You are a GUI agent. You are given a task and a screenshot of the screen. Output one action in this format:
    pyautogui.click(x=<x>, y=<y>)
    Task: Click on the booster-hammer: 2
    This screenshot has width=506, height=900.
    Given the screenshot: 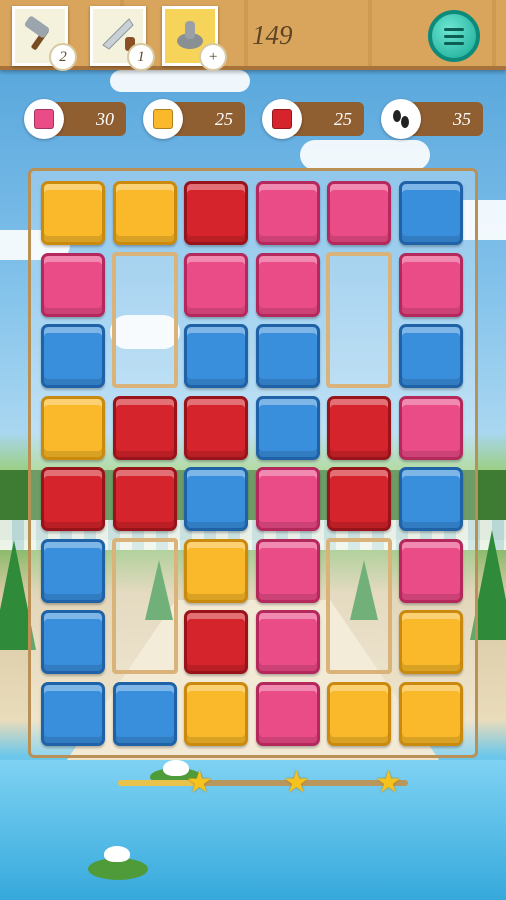 What is the action you would take?
    pyautogui.click(x=44, y=38)
    